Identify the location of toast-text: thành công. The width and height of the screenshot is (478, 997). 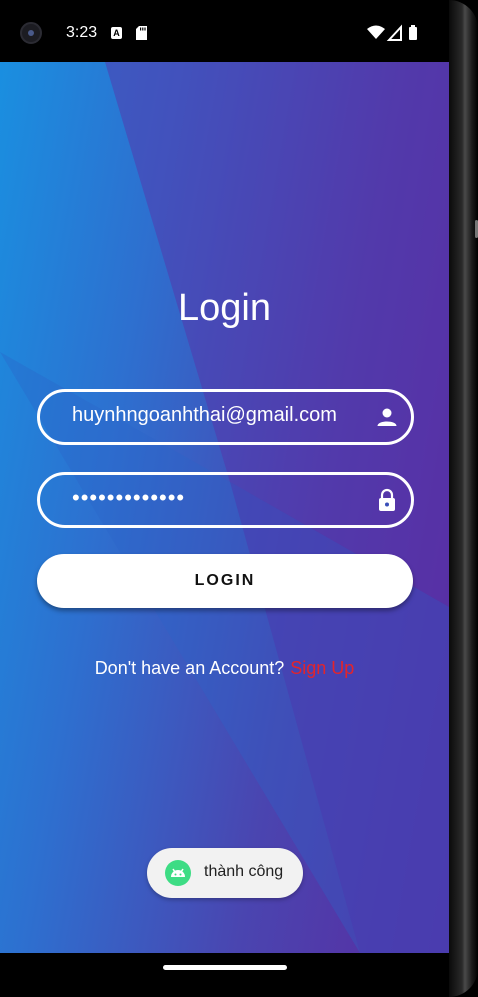
(244, 871).